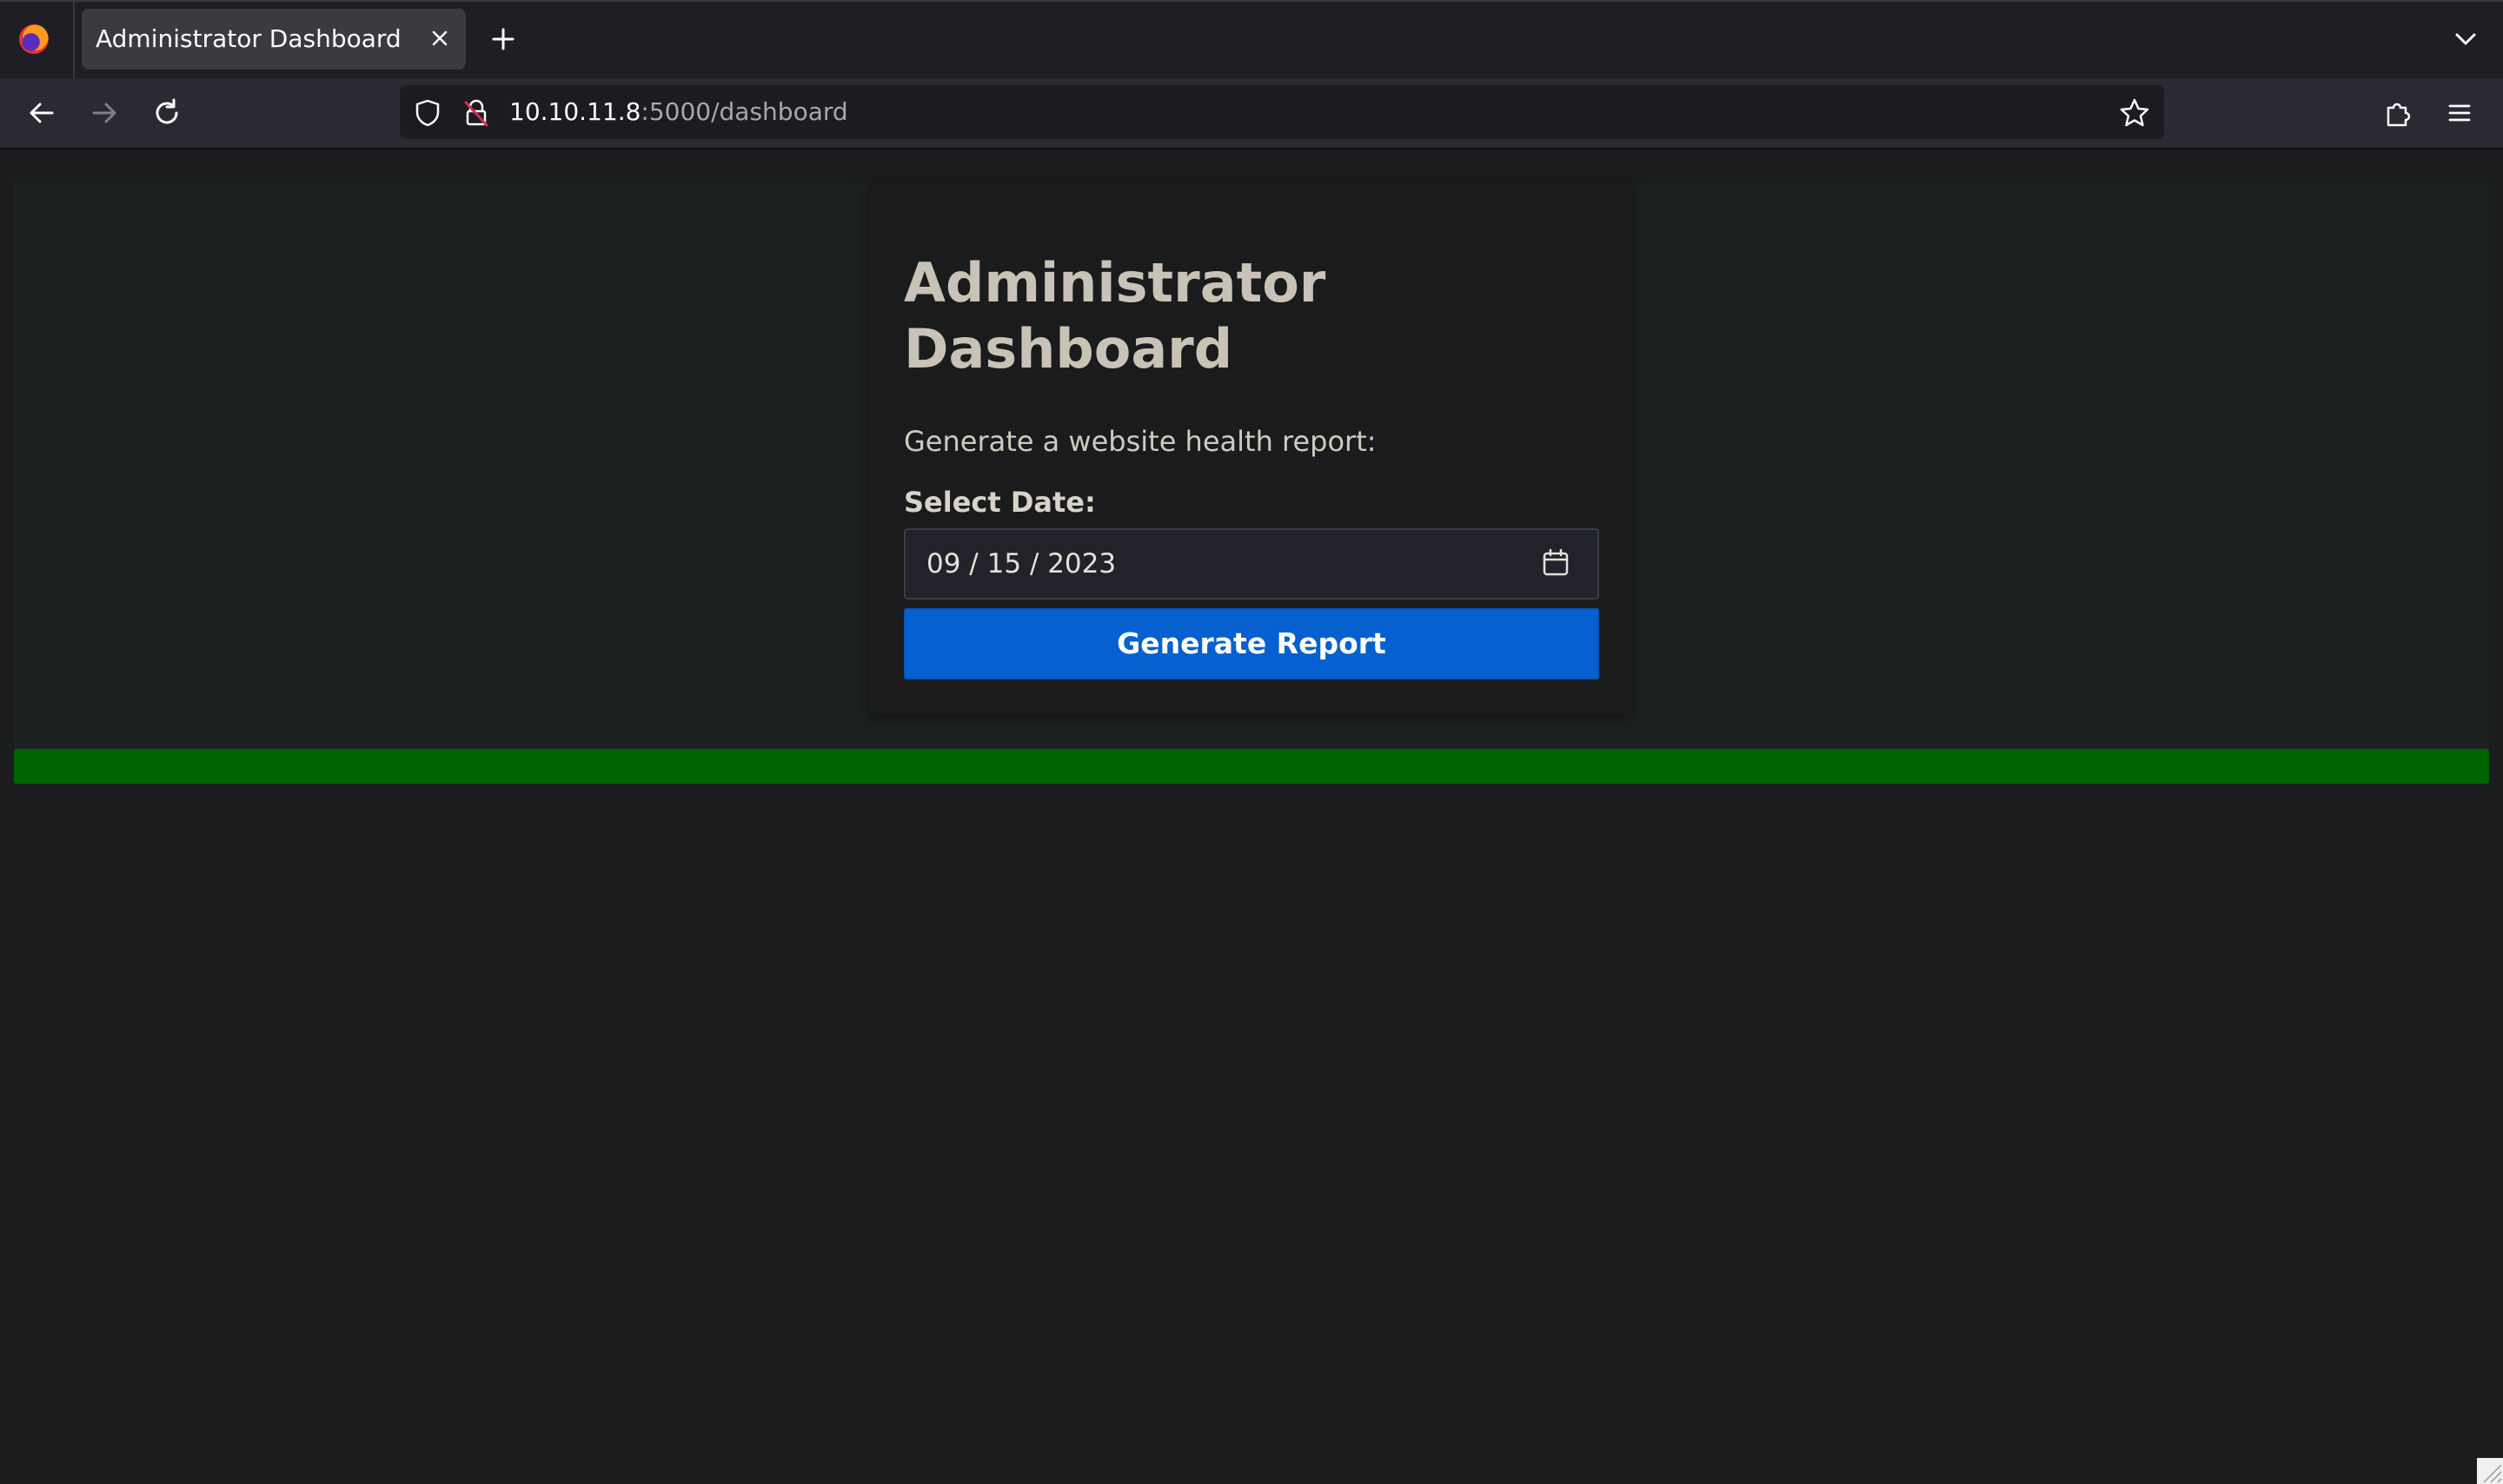 Image resolution: width=2503 pixels, height=1484 pixels. What do you see at coordinates (476, 113) in the screenshot?
I see `insecure-lock-icon` at bounding box center [476, 113].